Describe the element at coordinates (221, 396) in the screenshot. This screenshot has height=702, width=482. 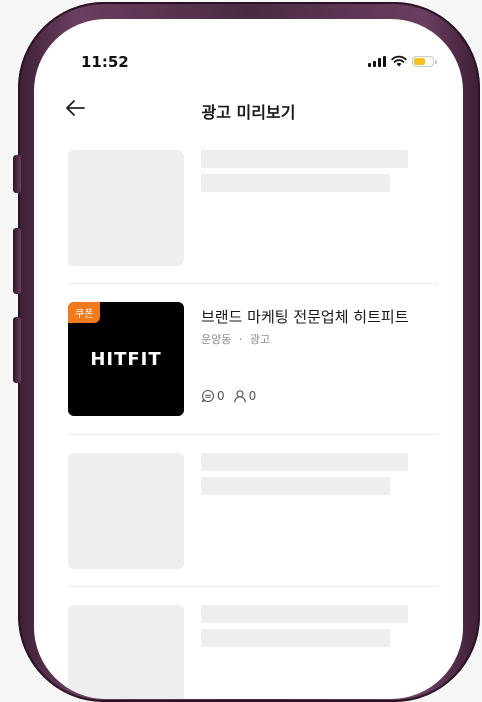
I see `comment-count: 0` at that location.